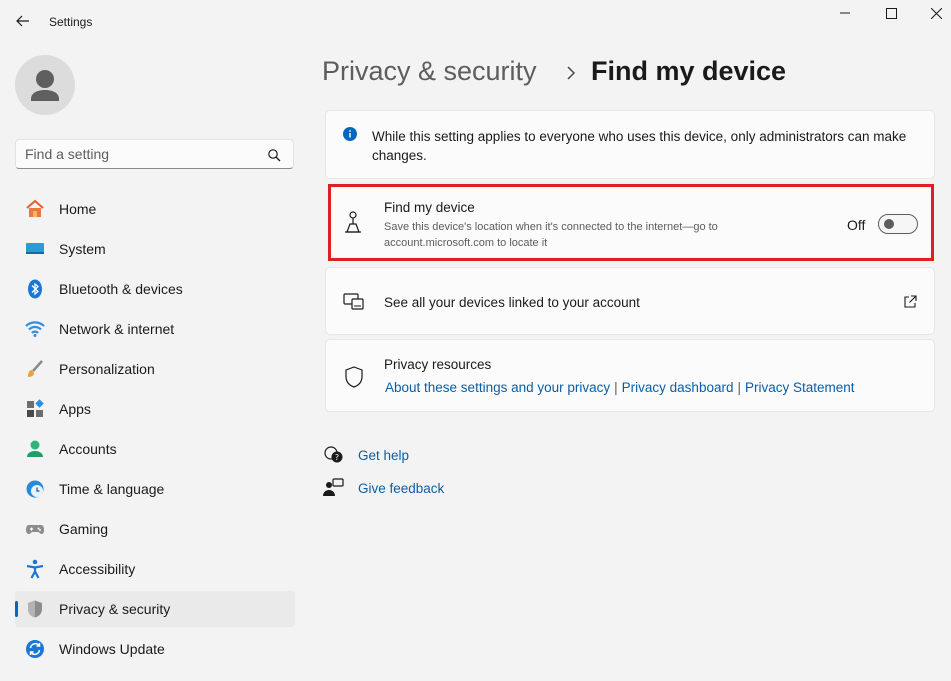  I want to click on search-box, so click(154, 154).